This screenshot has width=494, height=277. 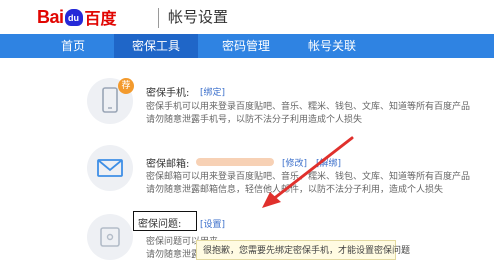 I want to click on phone-item-desc-line2: 请勿随意泄露手机号，以防不法分子利用造成个人损失, so click(x=254, y=120).